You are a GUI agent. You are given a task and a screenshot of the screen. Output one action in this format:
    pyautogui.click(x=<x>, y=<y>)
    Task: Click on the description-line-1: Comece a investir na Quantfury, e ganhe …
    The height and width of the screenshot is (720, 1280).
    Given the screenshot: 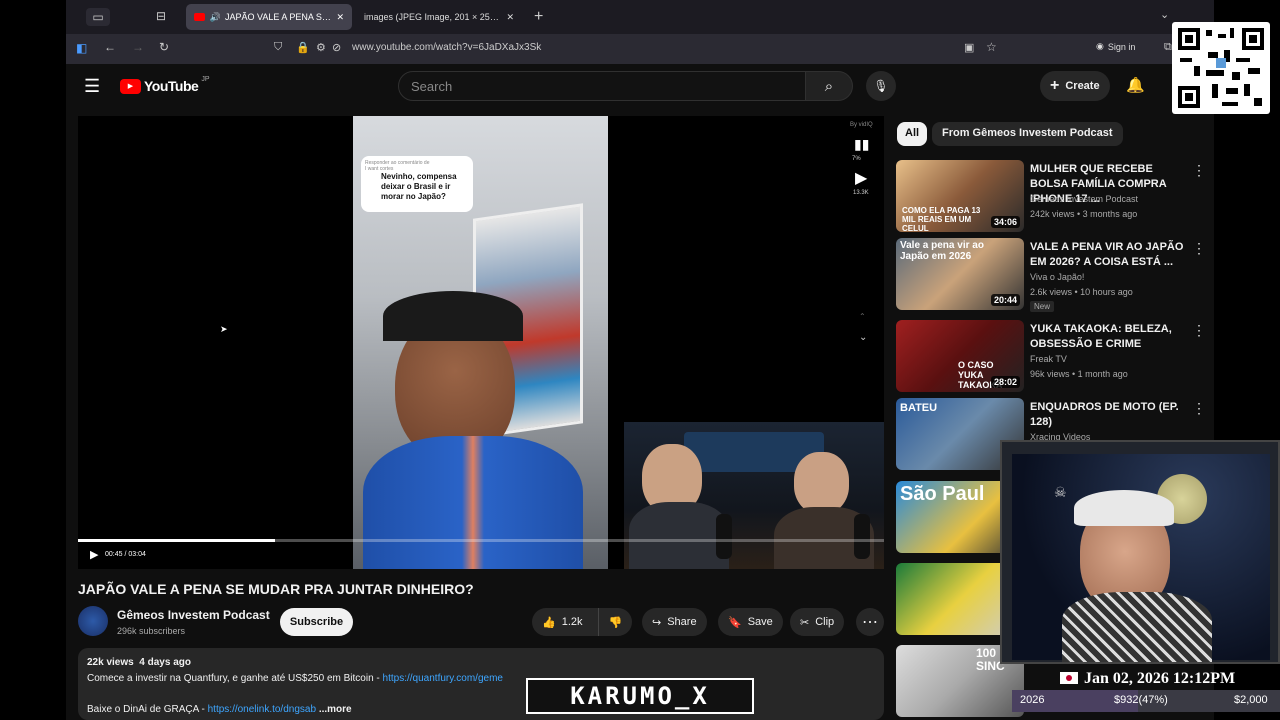 What is the action you would take?
    pyautogui.click(x=295, y=678)
    